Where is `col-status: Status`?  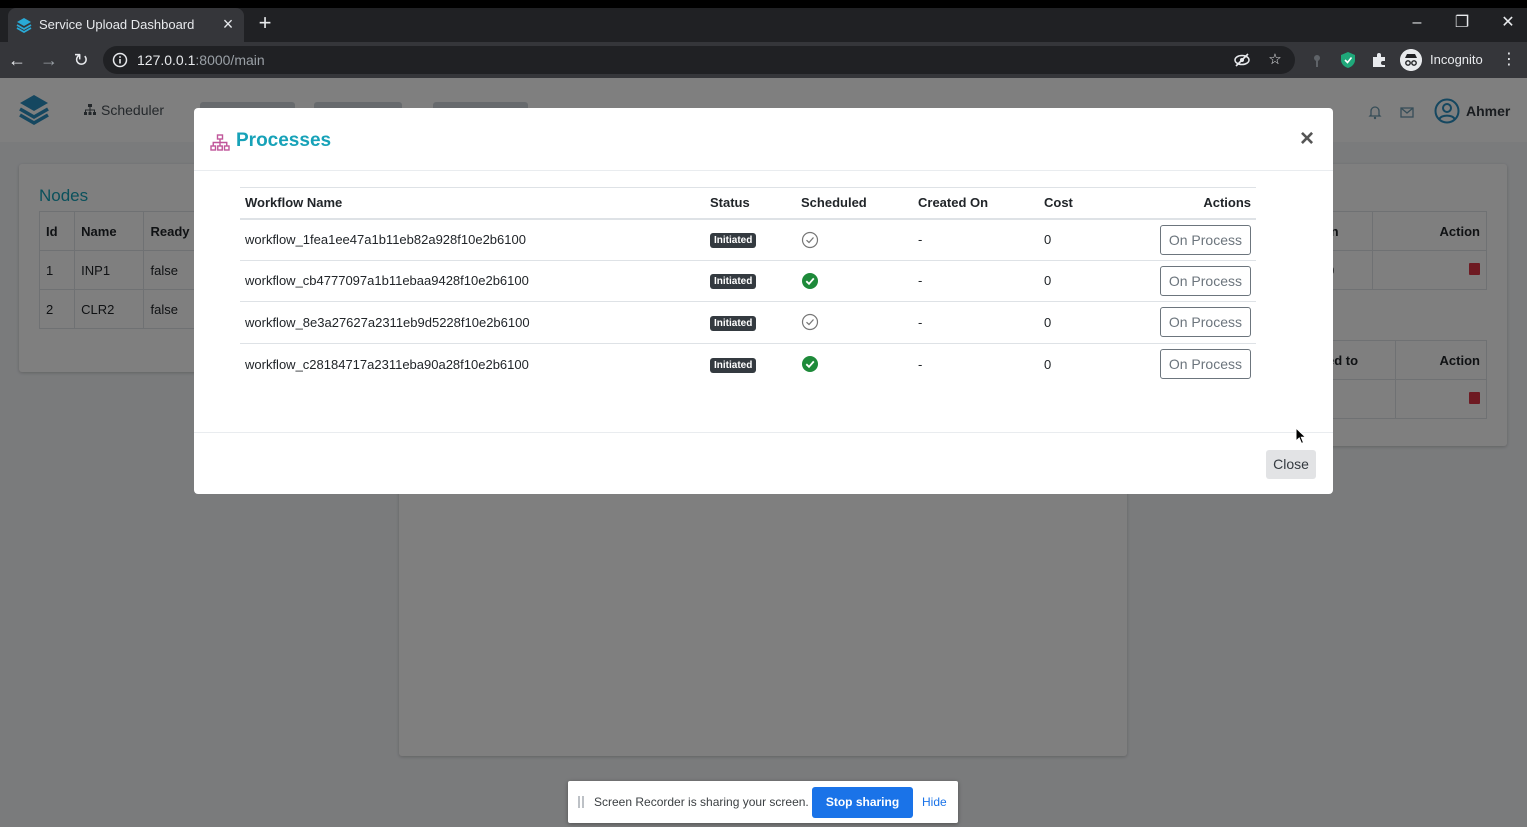
col-status: Status is located at coordinates (750, 203).